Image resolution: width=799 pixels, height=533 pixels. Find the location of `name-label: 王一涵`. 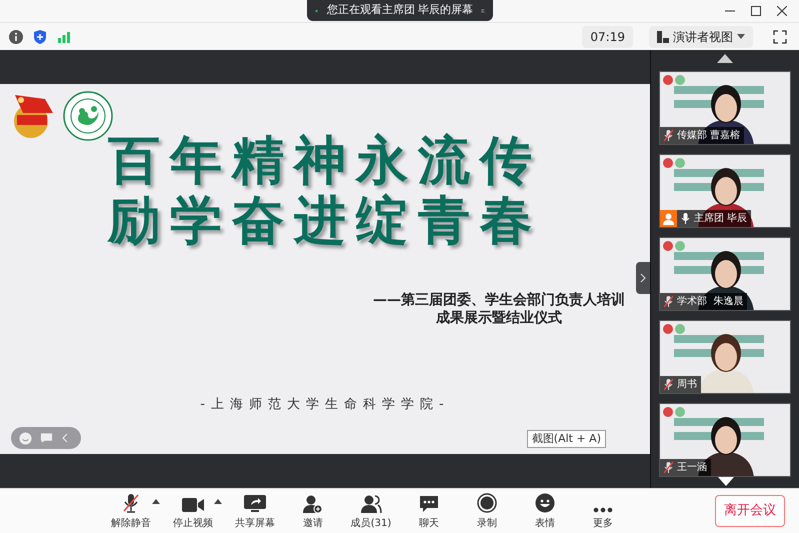

name-label: 王一涵 is located at coordinates (685, 467).